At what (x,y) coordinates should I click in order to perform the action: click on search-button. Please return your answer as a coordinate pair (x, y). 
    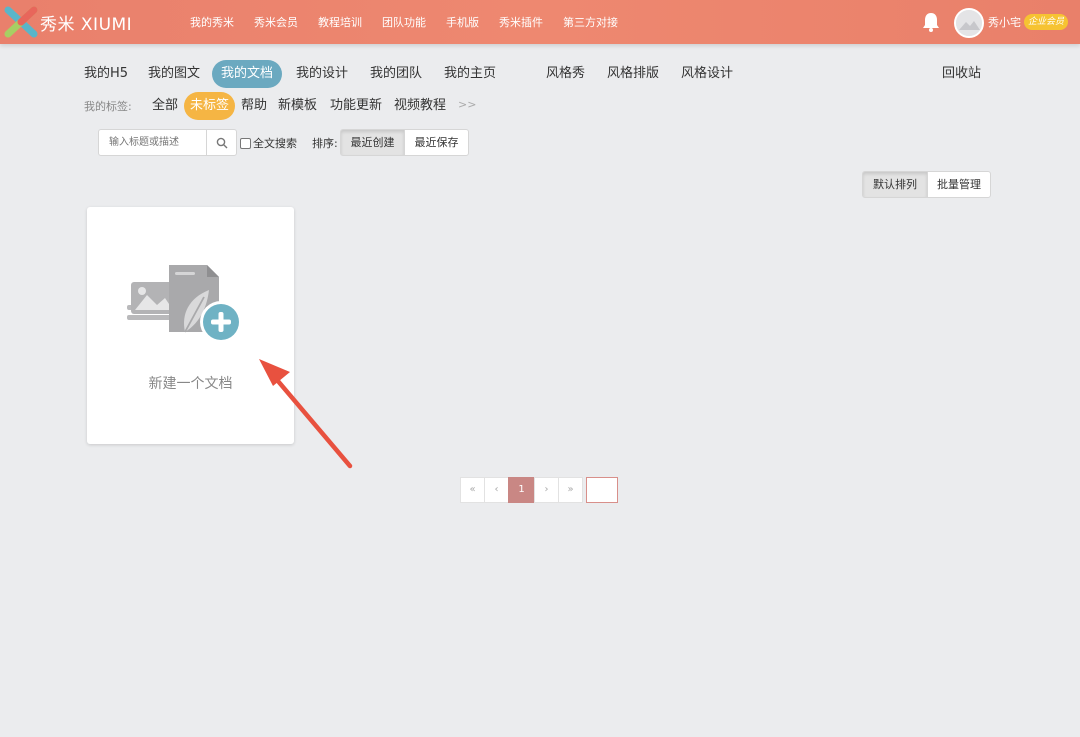
    Looking at the image, I should click on (221, 142).